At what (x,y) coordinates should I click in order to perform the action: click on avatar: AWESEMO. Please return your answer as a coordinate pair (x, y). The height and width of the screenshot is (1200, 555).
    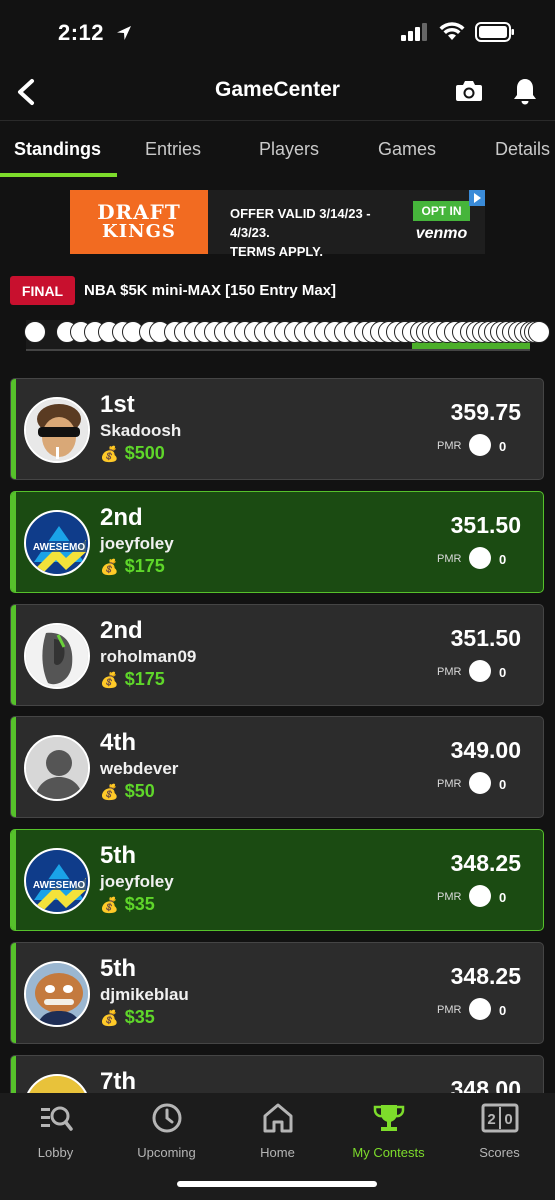
    Looking at the image, I should click on (57, 881).